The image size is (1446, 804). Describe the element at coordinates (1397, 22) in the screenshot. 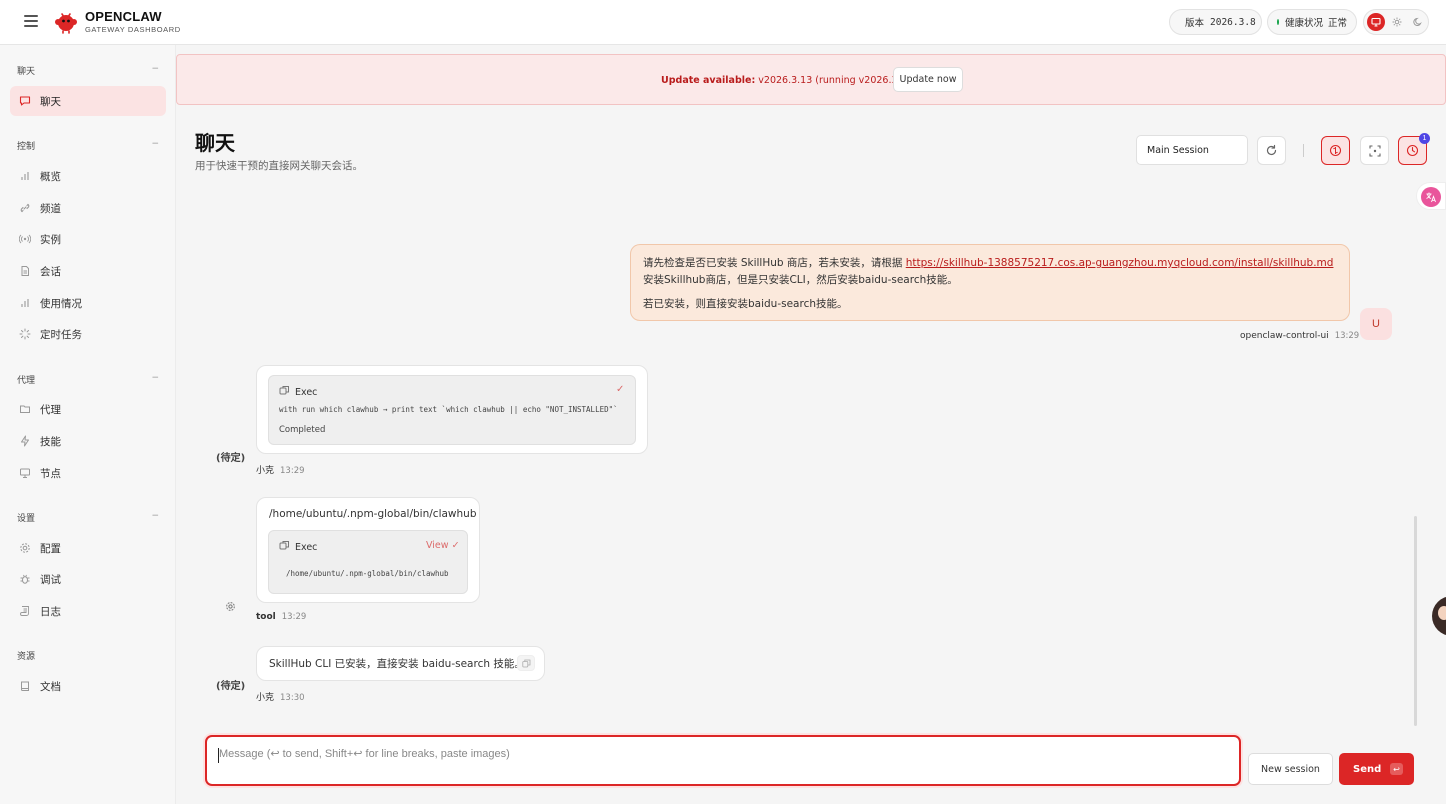

I see `sun-icon` at that location.